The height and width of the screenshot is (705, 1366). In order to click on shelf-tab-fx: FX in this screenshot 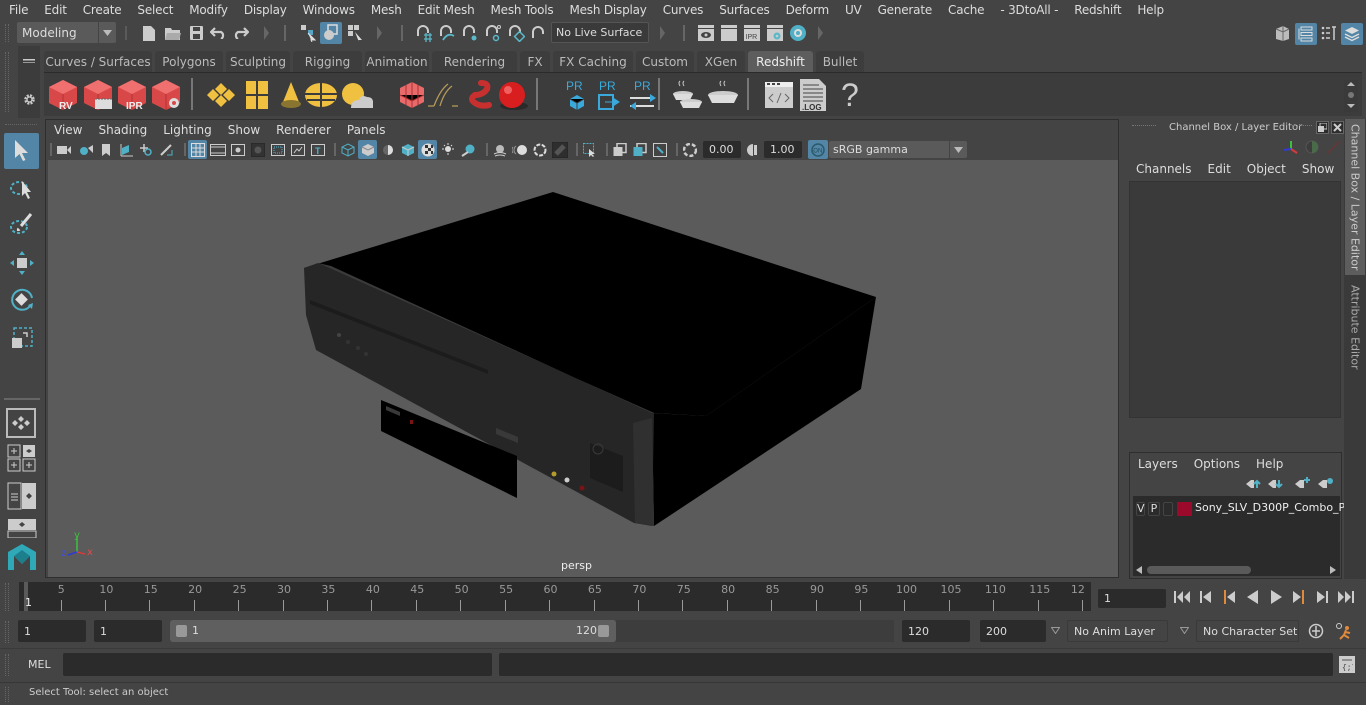, I will do `click(535, 61)`.